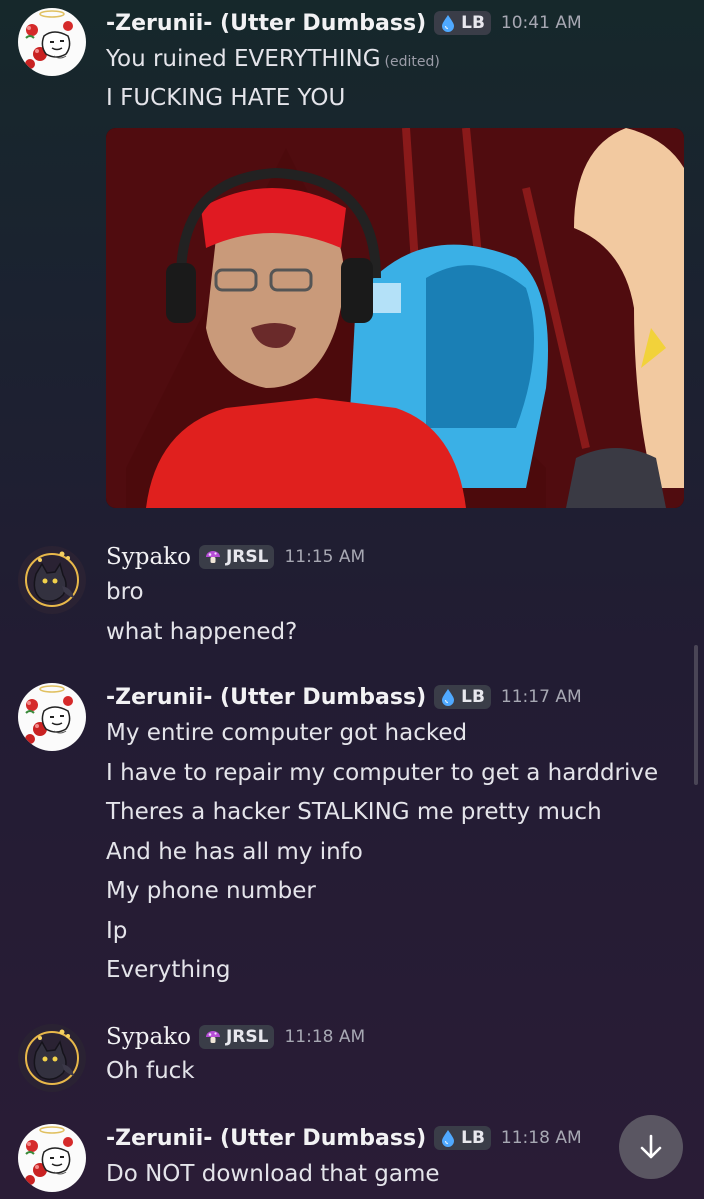 The image size is (704, 1199). What do you see at coordinates (325, 557) in the screenshot?
I see `timestamp: 11:15 AM` at bounding box center [325, 557].